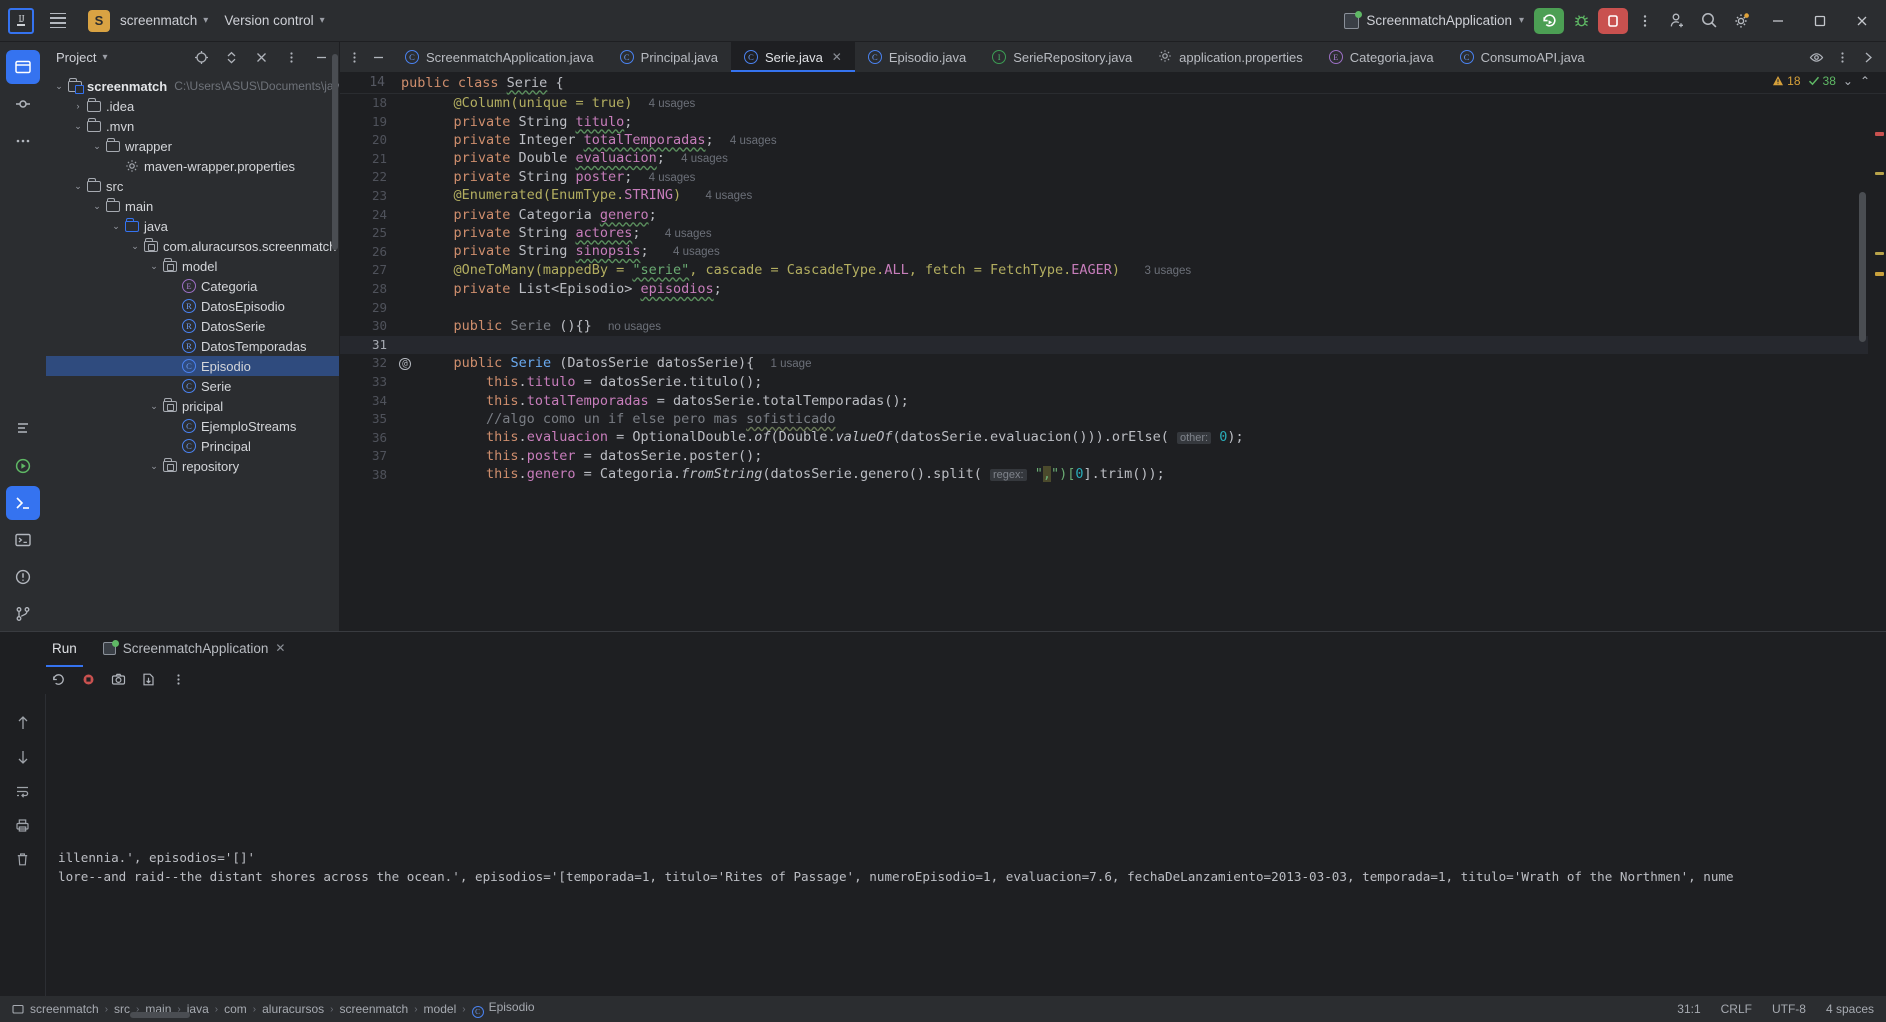 The height and width of the screenshot is (1022, 1886). What do you see at coordinates (1677, 21) in the screenshot?
I see `account-button` at bounding box center [1677, 21].